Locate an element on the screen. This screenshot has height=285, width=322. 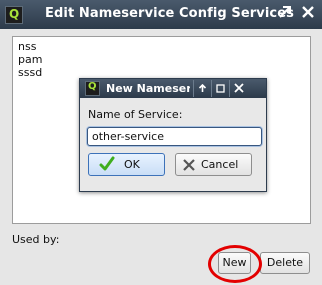
dialog-app-icon-letter: Q is located at coordinates (92, 86).